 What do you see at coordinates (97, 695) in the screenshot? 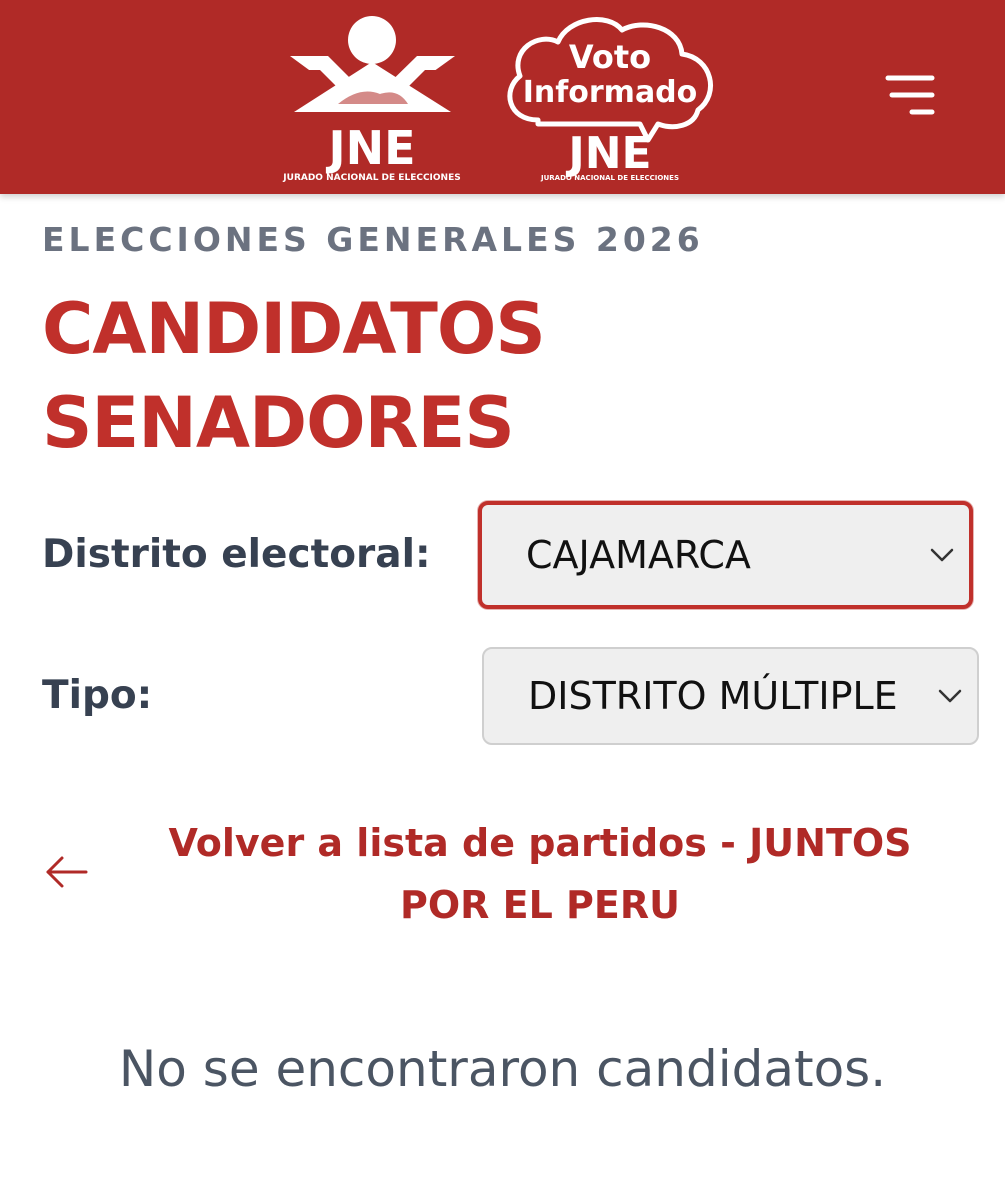
I see `tipo-label: Tipo:` at bounding box center [97, 695].